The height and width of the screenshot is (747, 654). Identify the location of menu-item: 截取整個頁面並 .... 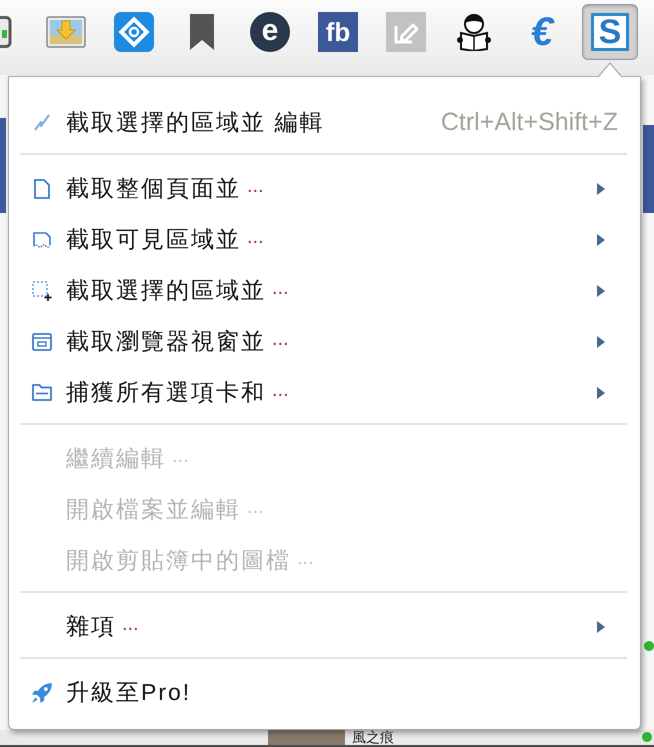
(324, 188).